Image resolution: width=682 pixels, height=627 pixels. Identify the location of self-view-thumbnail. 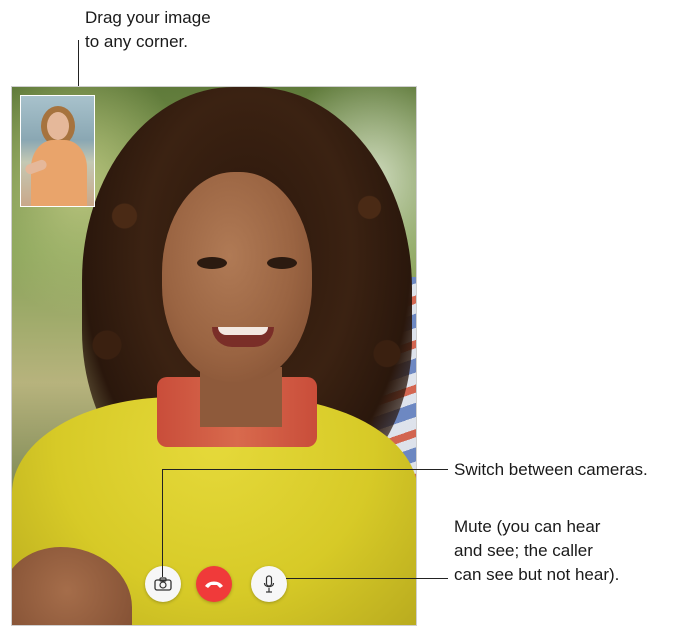
(57, 151).